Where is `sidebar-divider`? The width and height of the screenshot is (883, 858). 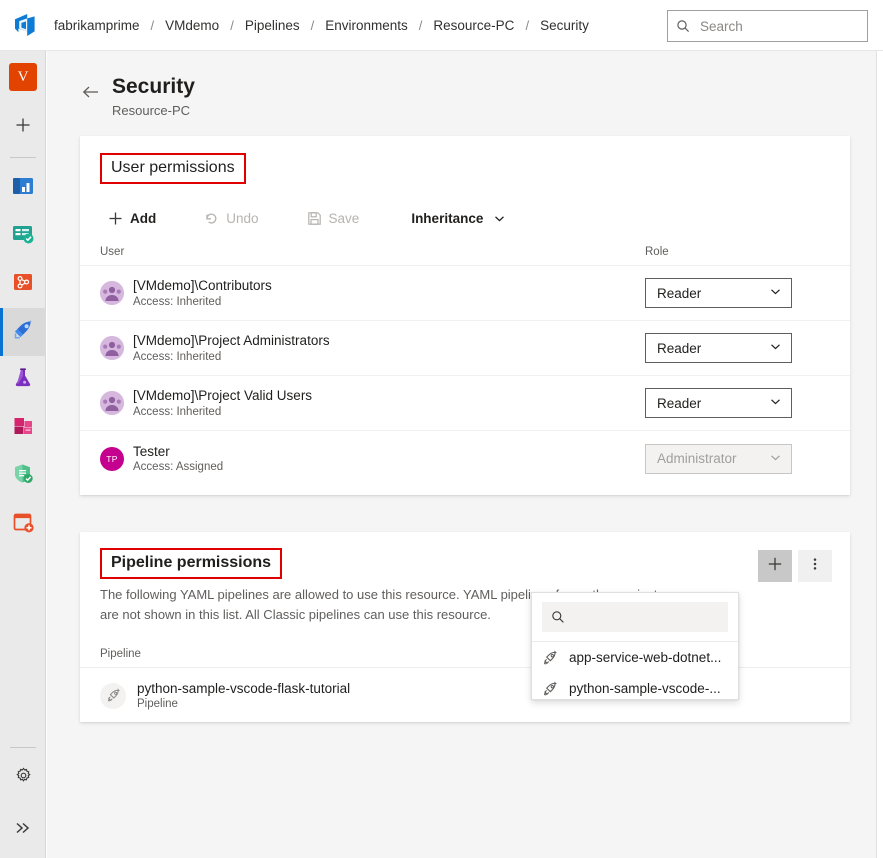 sidebar-divider is located at coordinates (22, 157).